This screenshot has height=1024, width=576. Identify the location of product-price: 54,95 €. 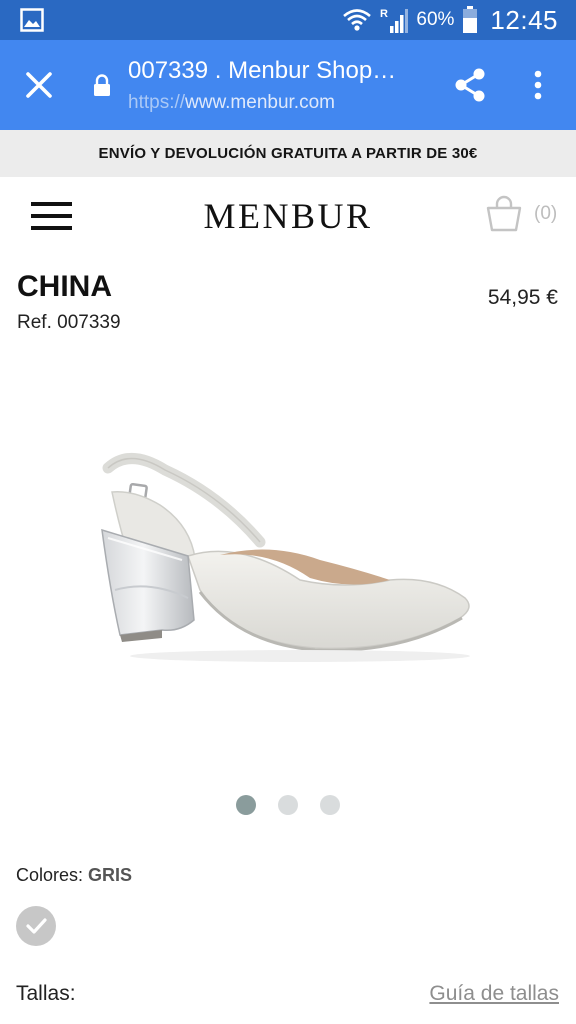
(522, 297).